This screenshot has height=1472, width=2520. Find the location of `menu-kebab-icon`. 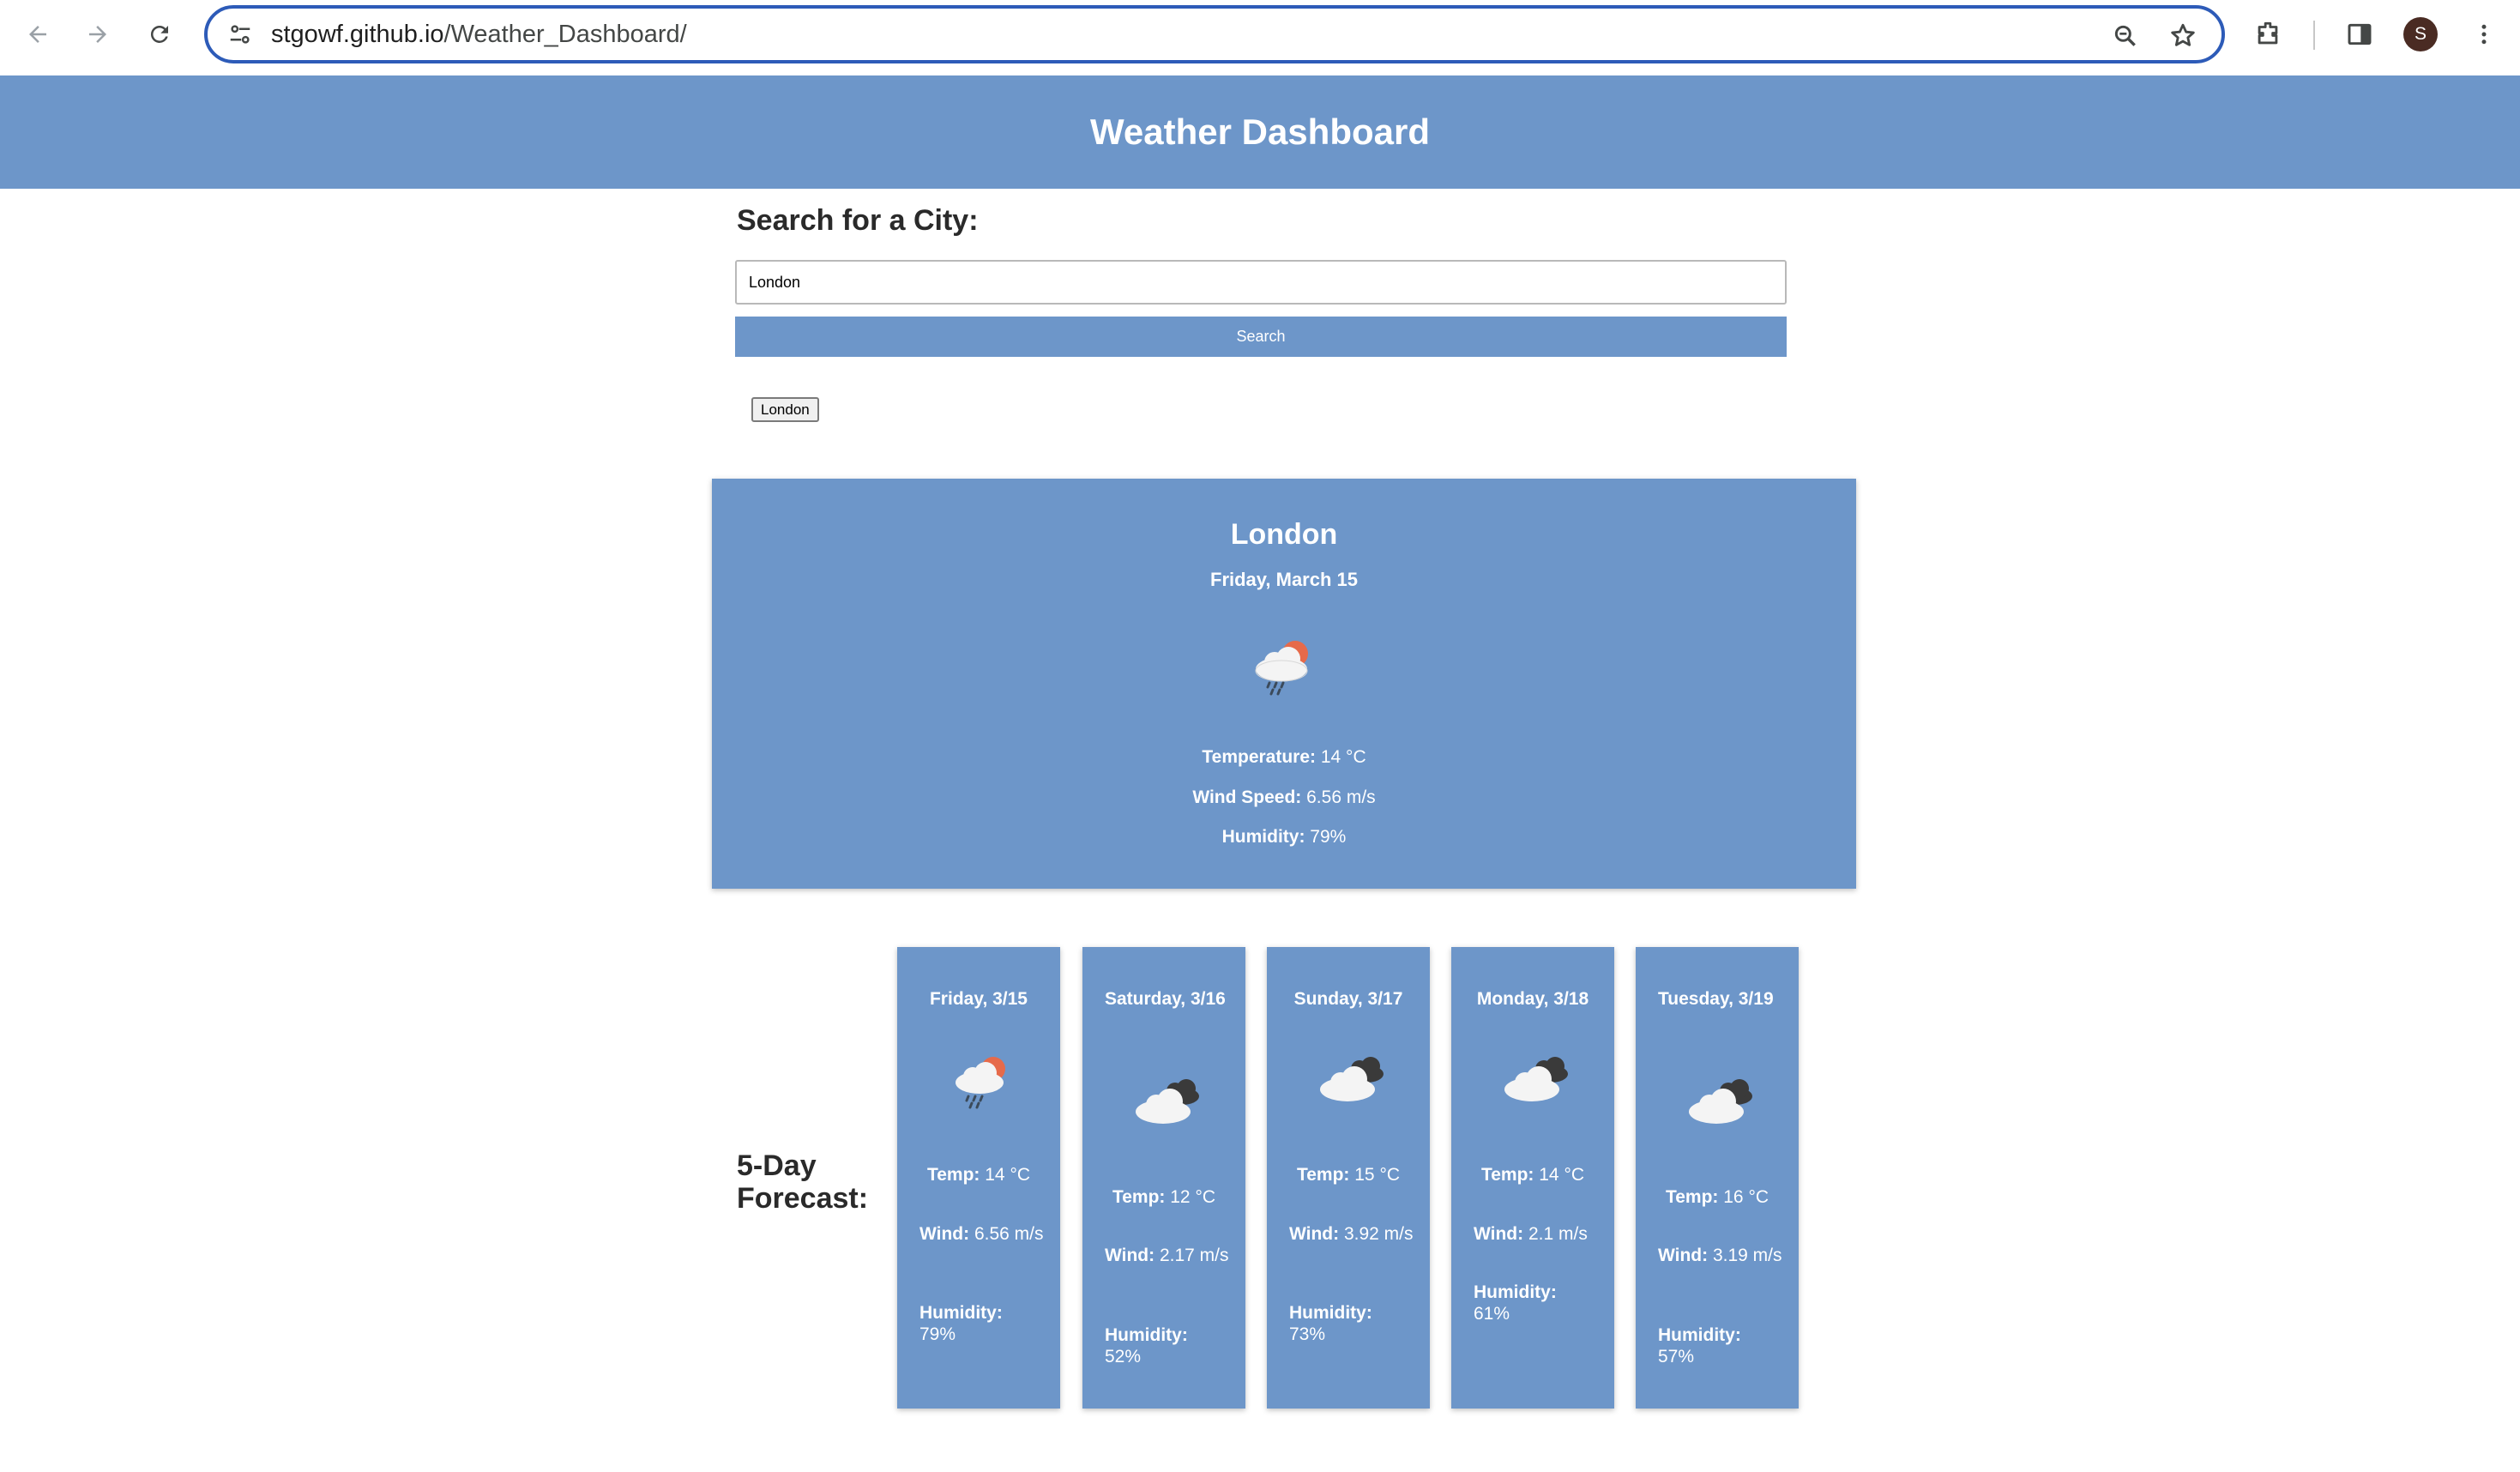

menu-kebab-icon is located at coordinates (2484, 34).